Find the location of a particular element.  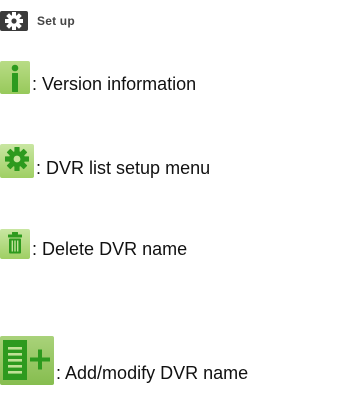

legend-text-dvr-setup: : DVR list setup menu is located at coordinates (123, 168).